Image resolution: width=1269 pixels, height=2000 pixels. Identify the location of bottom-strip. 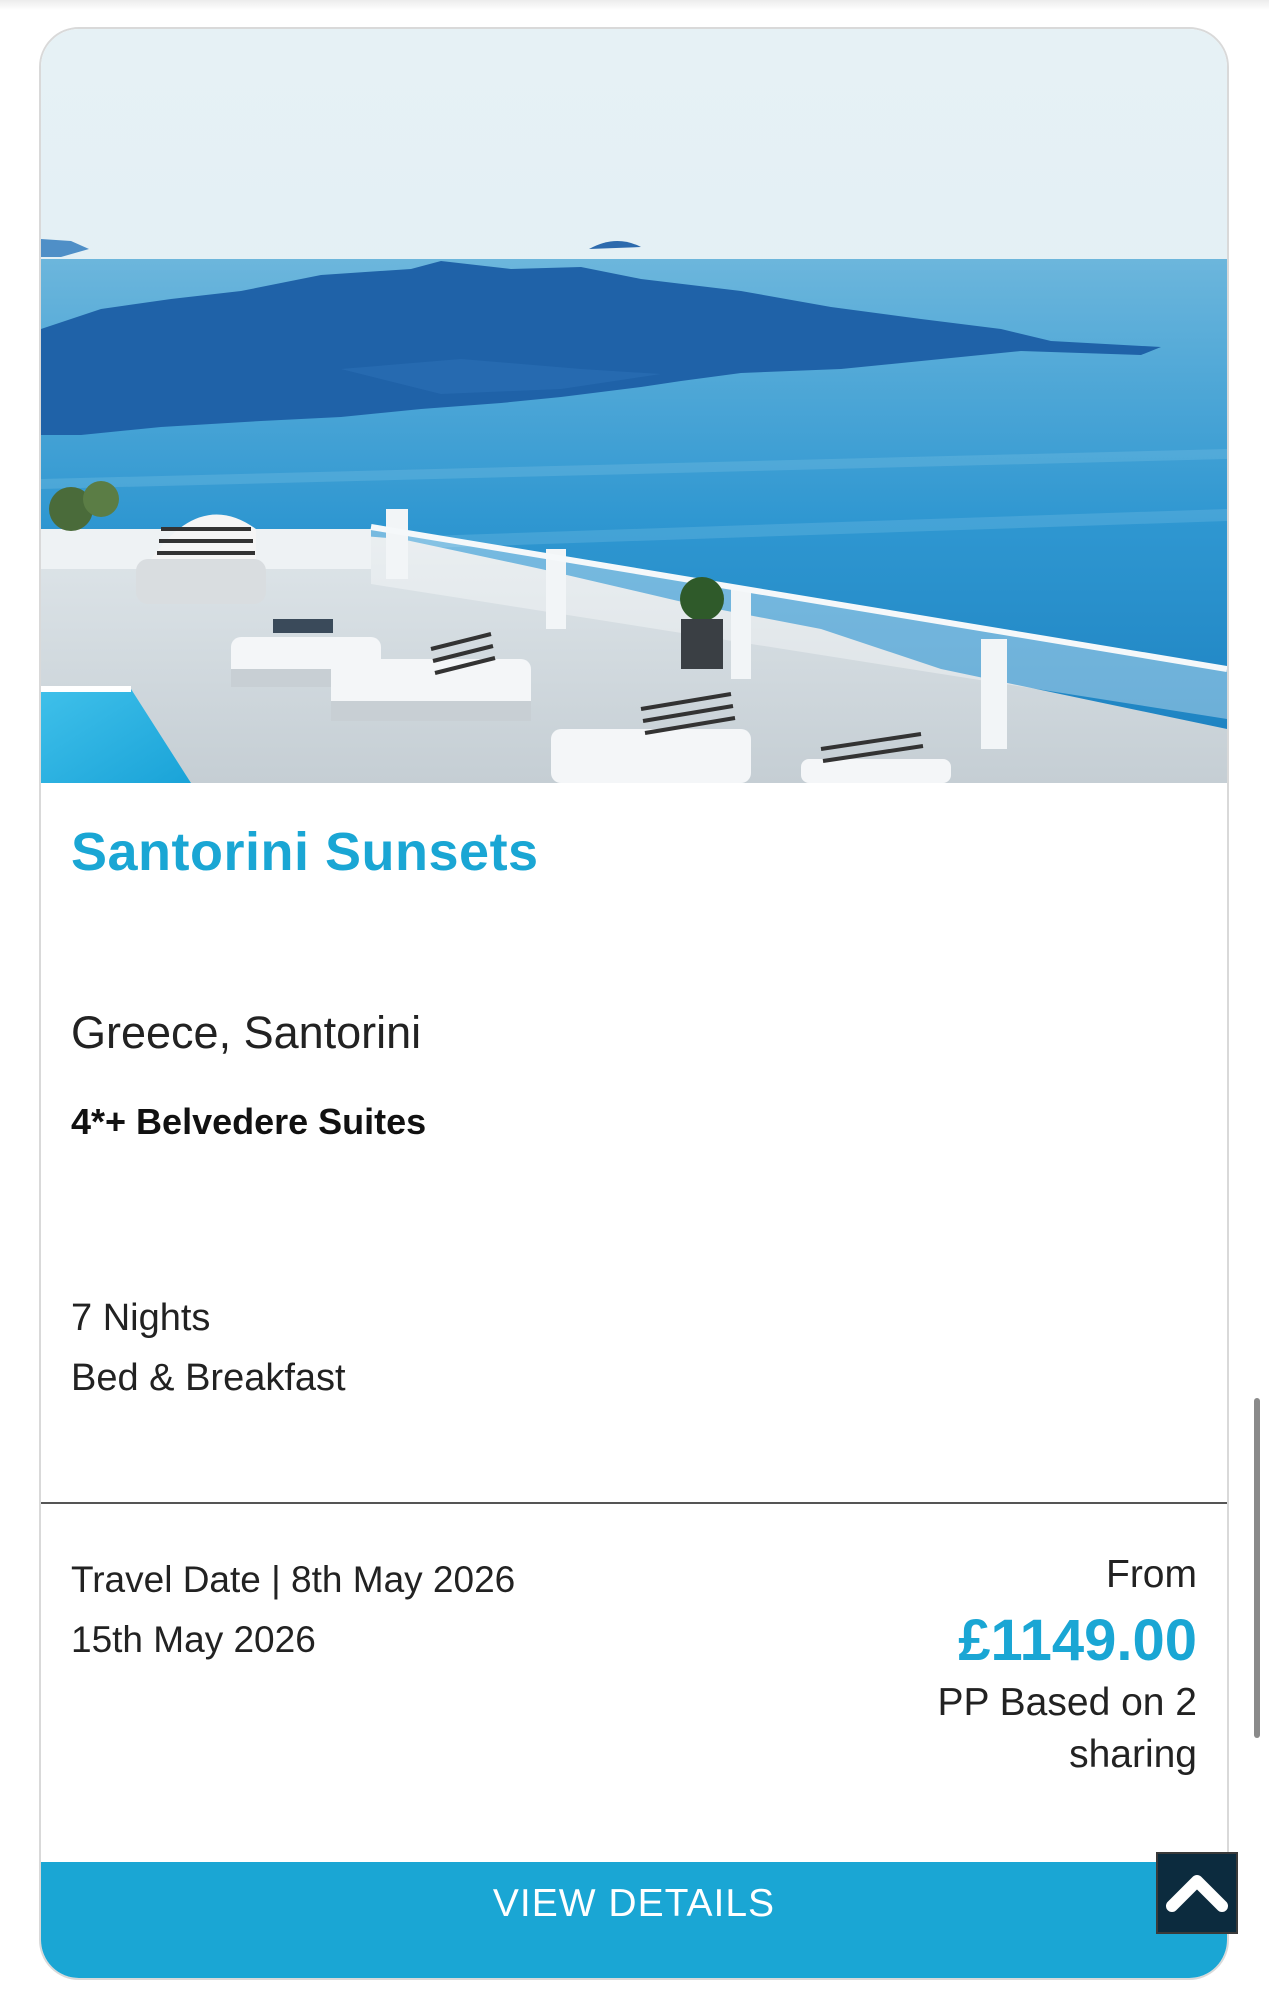
(634, 1990).